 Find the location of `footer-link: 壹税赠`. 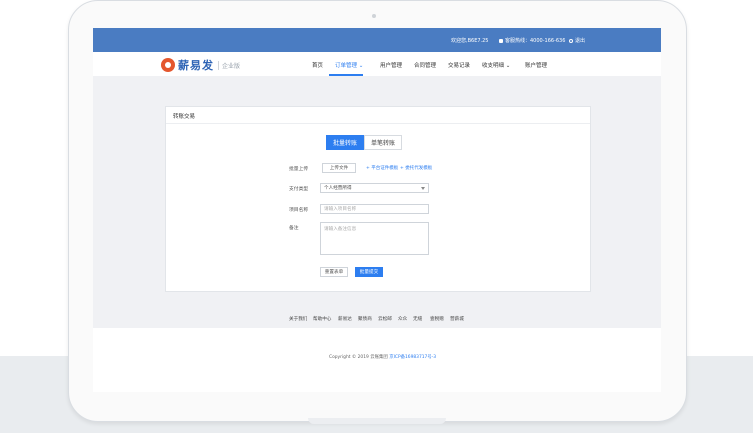

footer-link: 壹税赠 is located at coordinates (437, 319).